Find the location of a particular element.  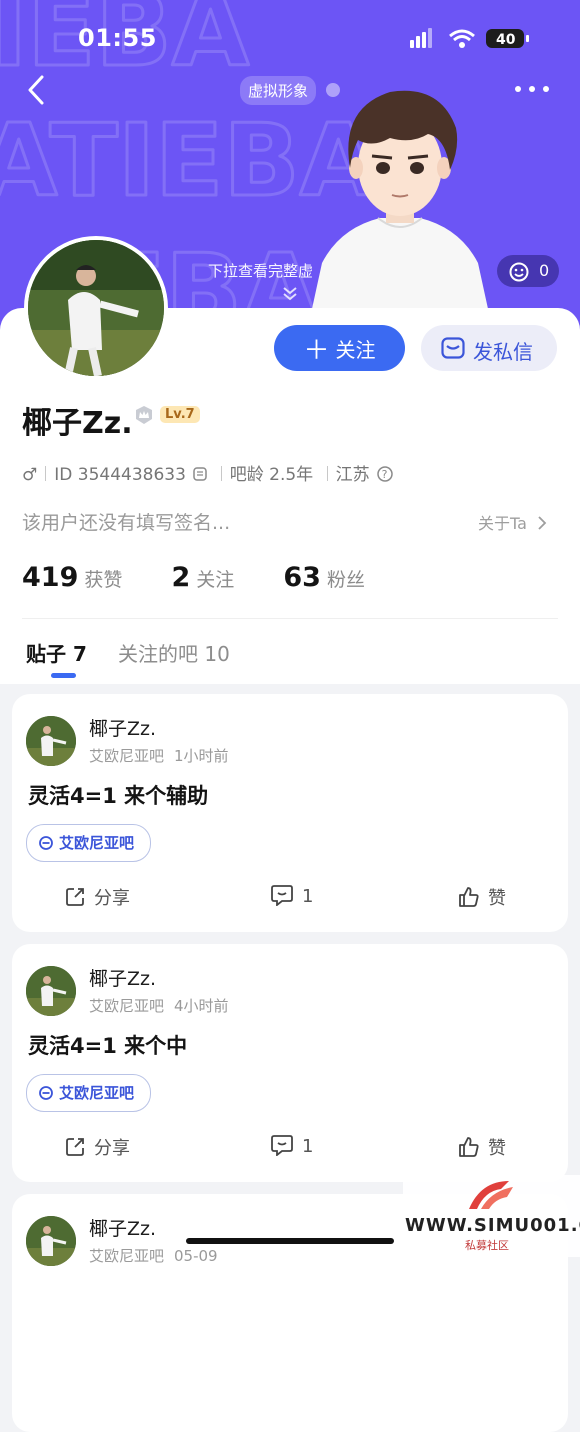

follow-button: ＋关注 is located at coordinates (339, 348).